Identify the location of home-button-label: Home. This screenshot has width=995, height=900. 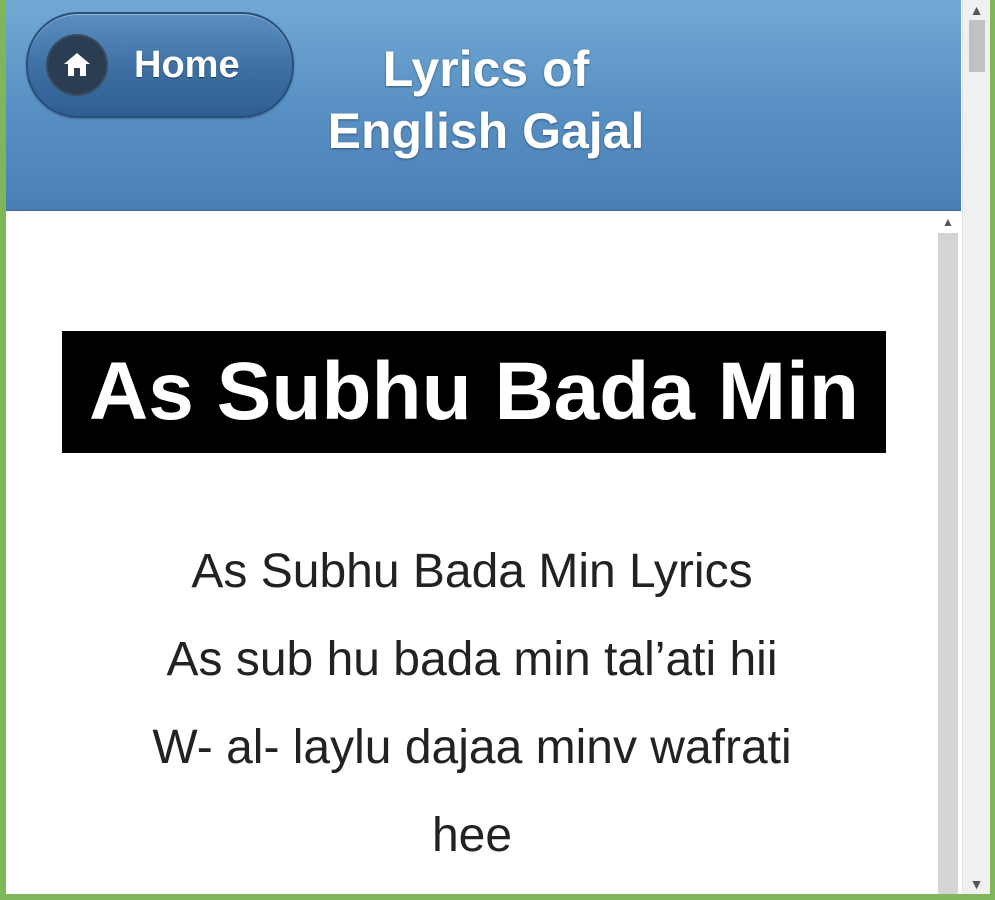
(187, 65).